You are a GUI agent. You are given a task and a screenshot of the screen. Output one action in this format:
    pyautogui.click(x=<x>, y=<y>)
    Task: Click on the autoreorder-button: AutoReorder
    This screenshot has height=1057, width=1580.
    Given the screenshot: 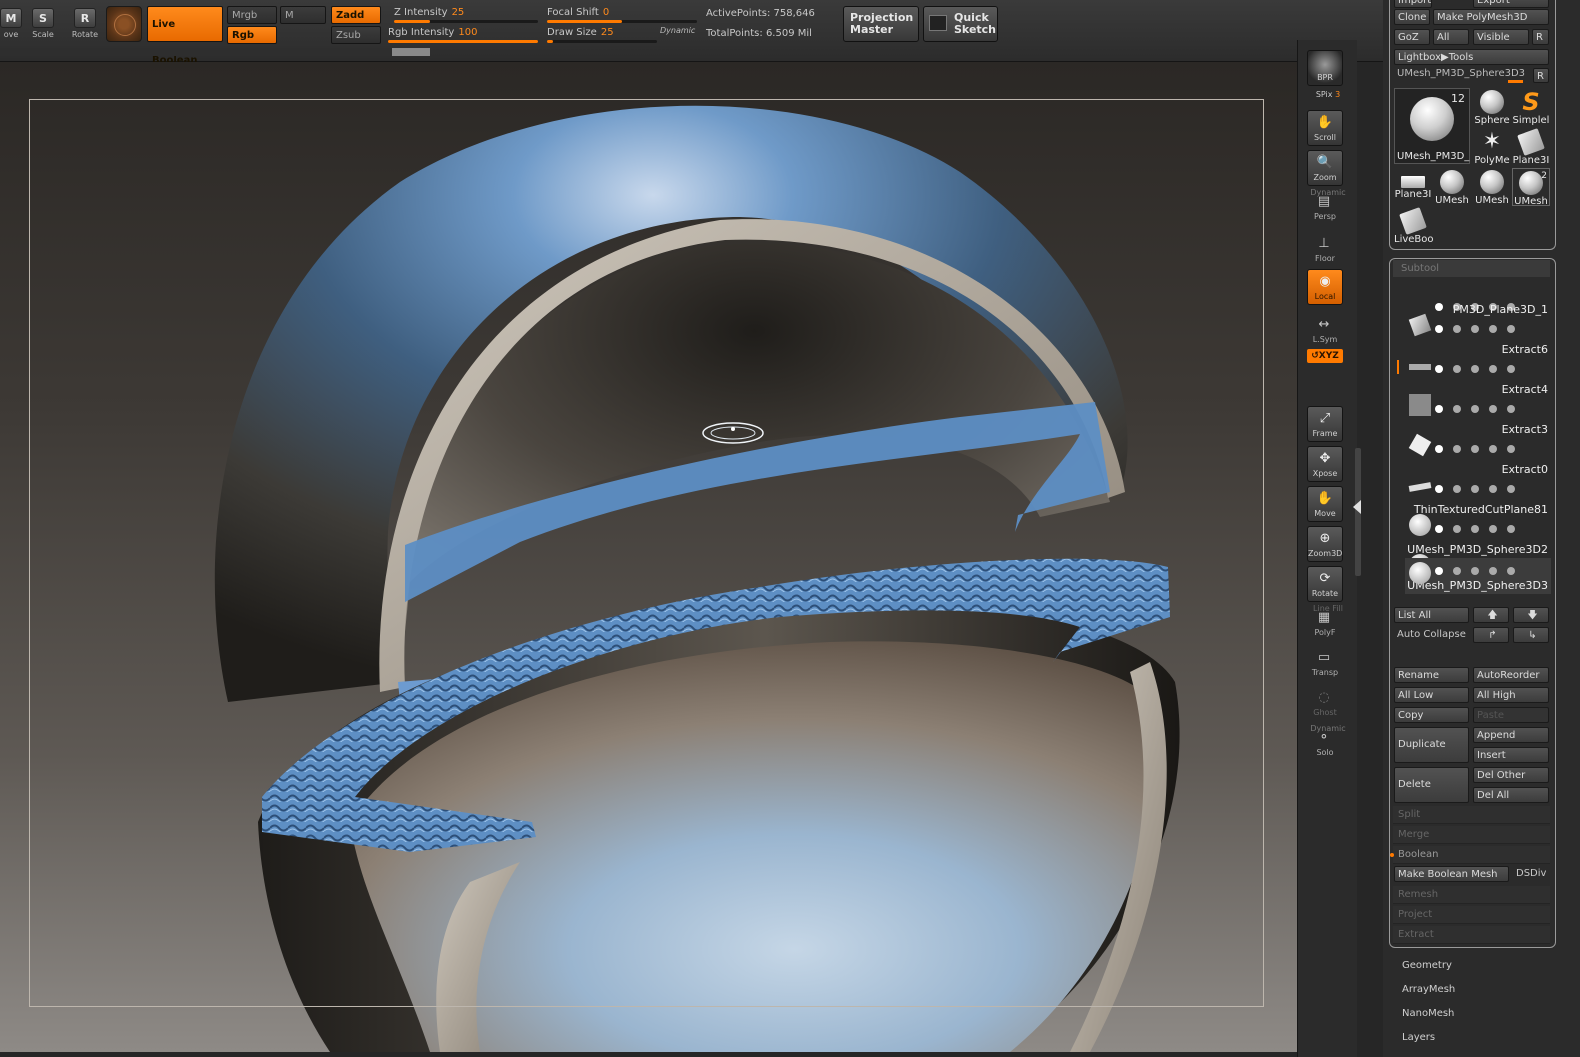 What is the action you would take?
    pyautogui.click(x=1511, y=675)
    